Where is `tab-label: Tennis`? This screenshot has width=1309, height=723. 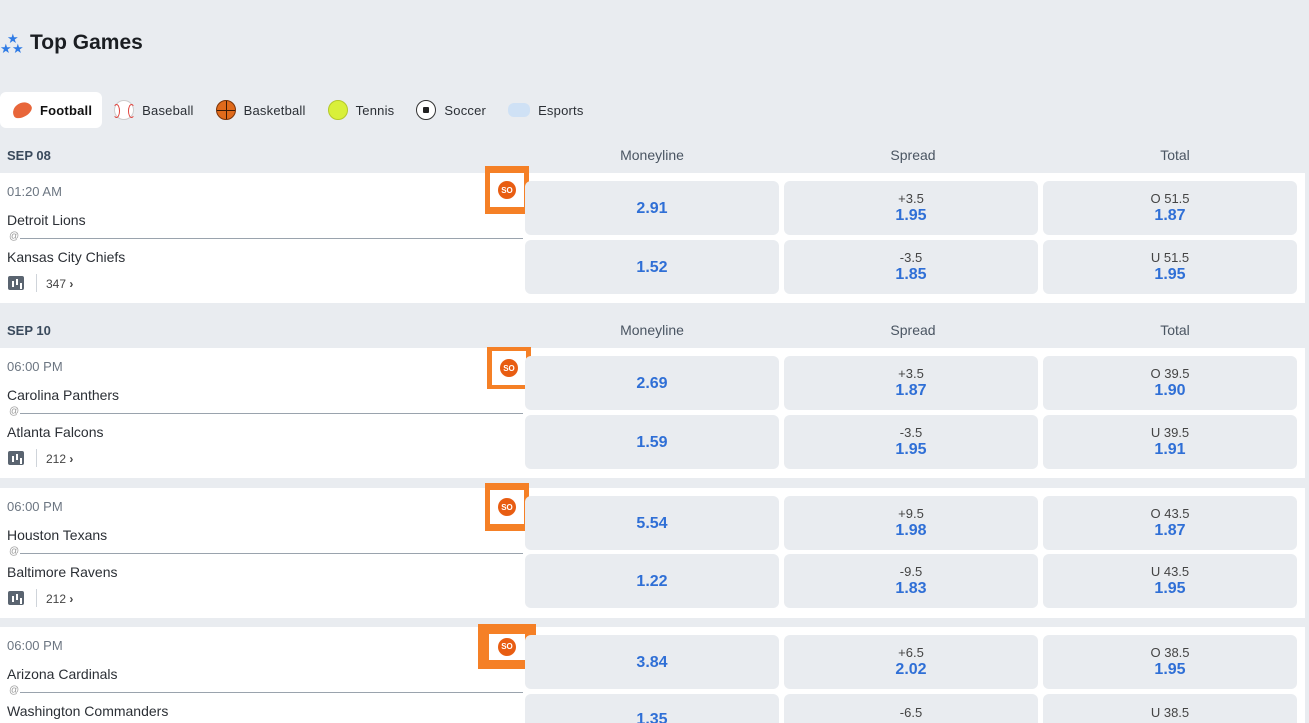
tab-label: Tennis is located at coordinates (375, 110).